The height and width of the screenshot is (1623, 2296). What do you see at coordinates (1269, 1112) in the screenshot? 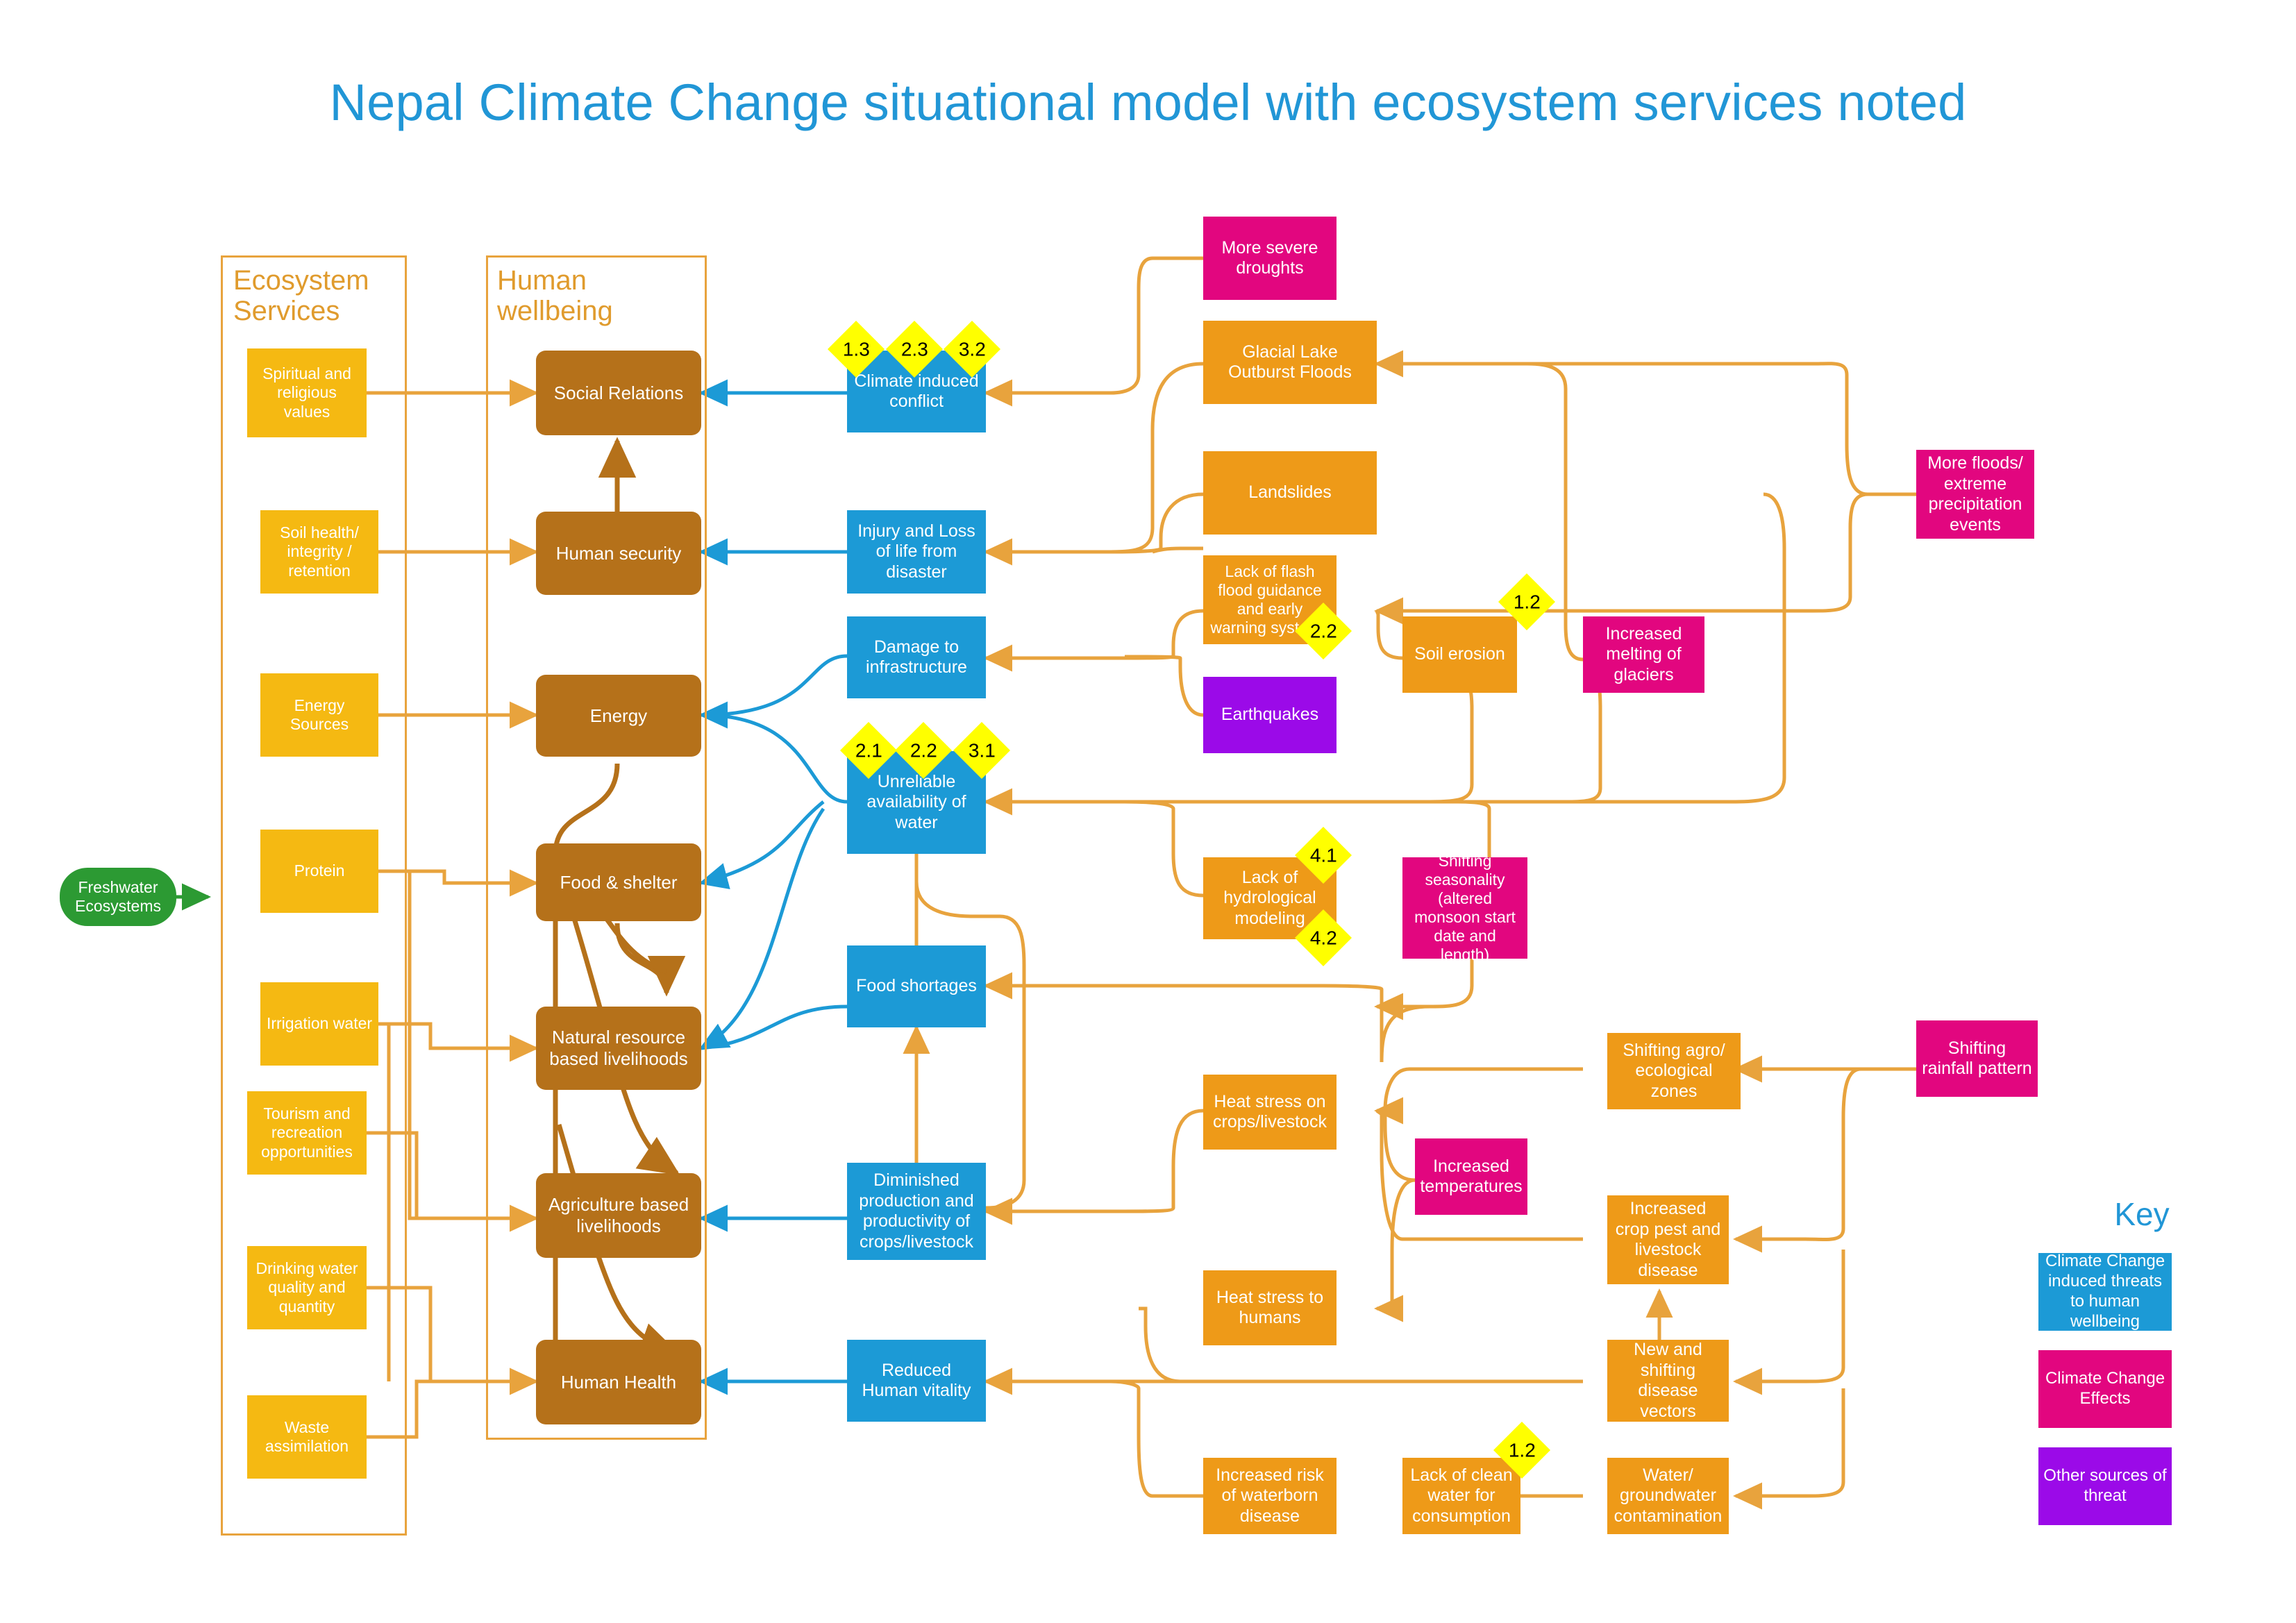
I see `node-heat-stress-on-crops-livestock: Heat stress on crops/livestock` at bounding box center [1269, 1112].